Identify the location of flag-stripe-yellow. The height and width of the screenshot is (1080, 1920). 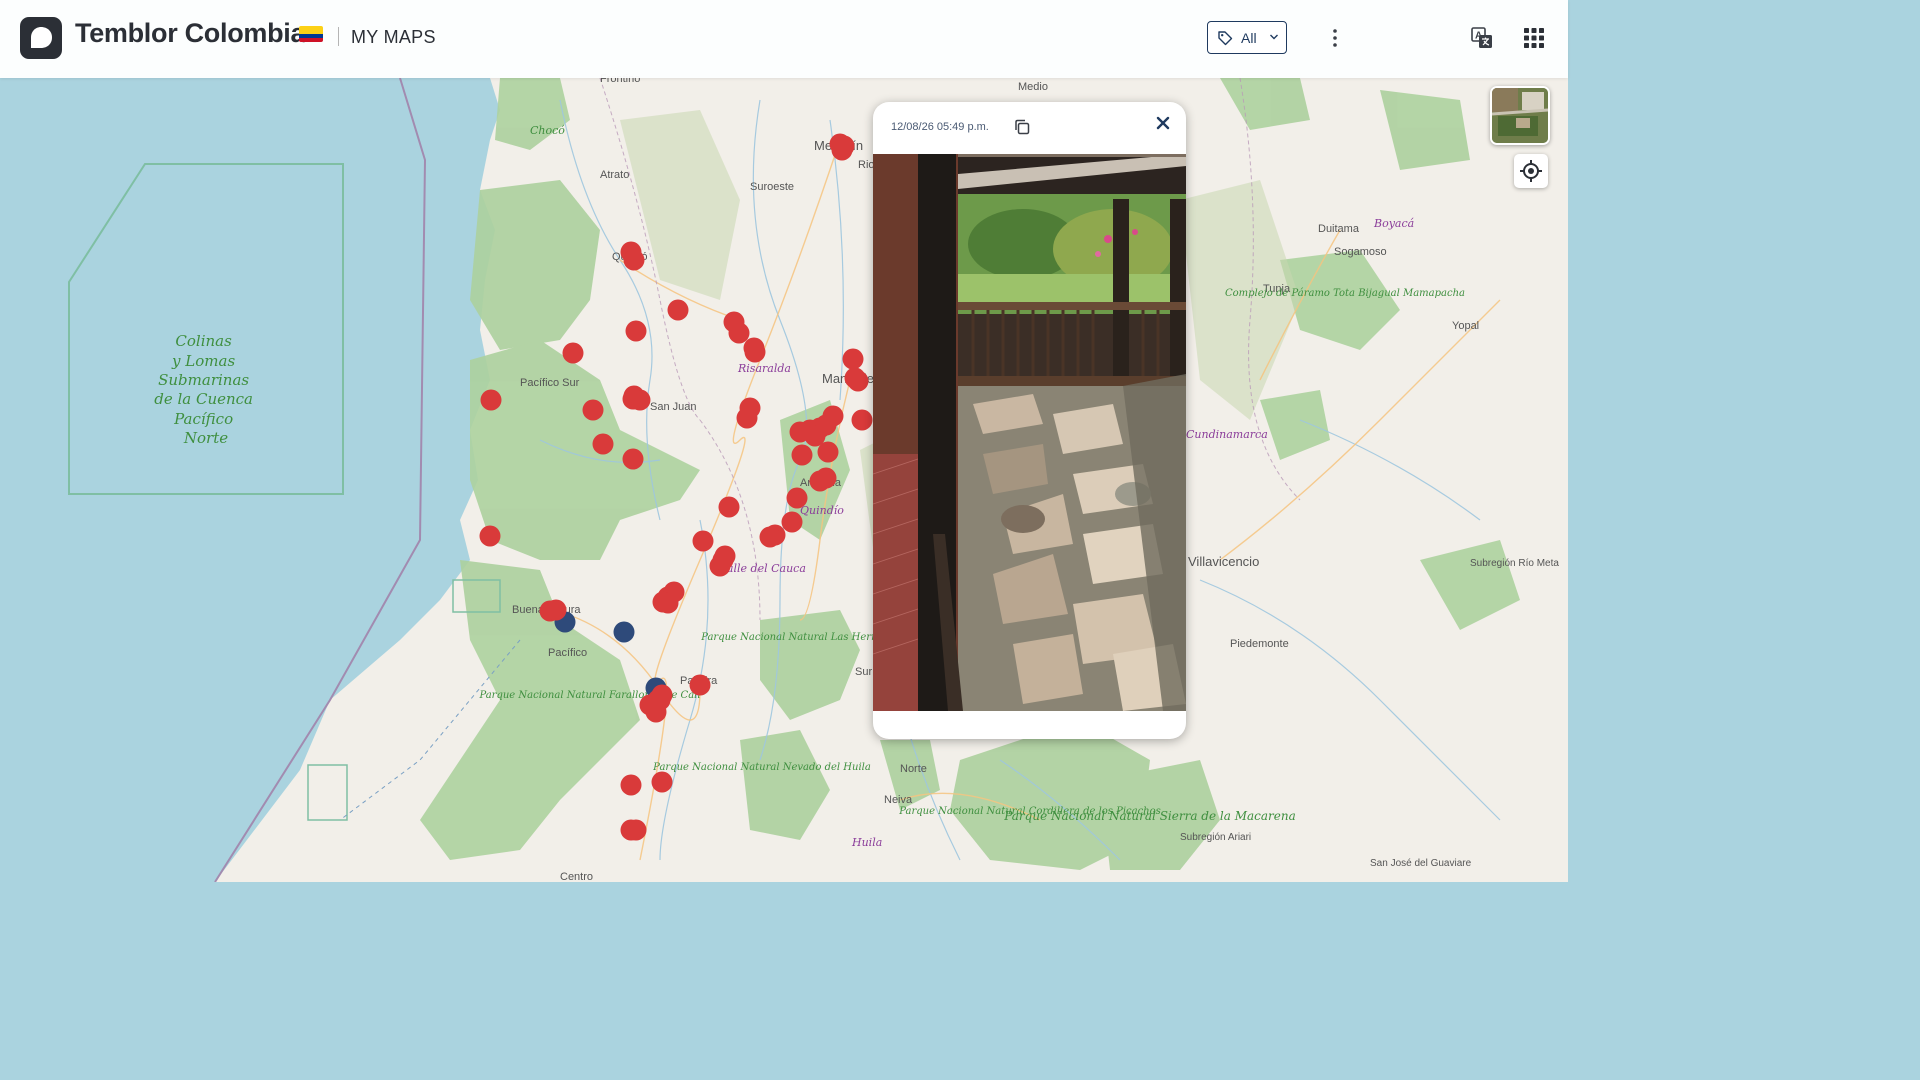
(311, 30).